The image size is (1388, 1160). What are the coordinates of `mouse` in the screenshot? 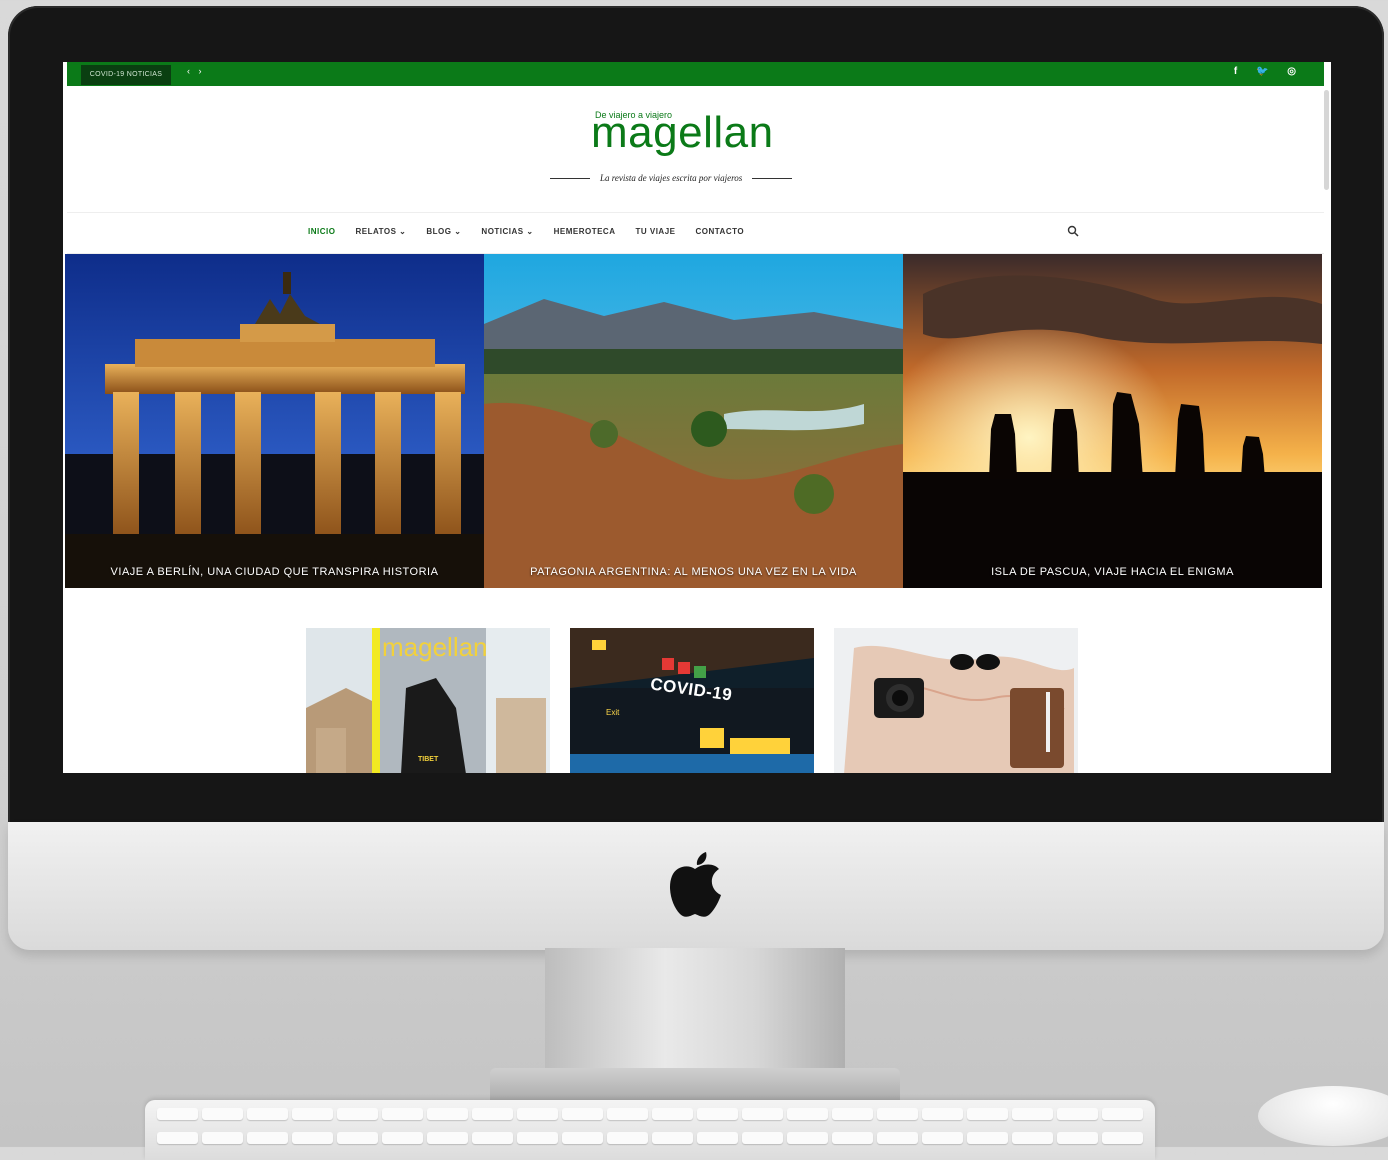 It's located at (1323, 1116).